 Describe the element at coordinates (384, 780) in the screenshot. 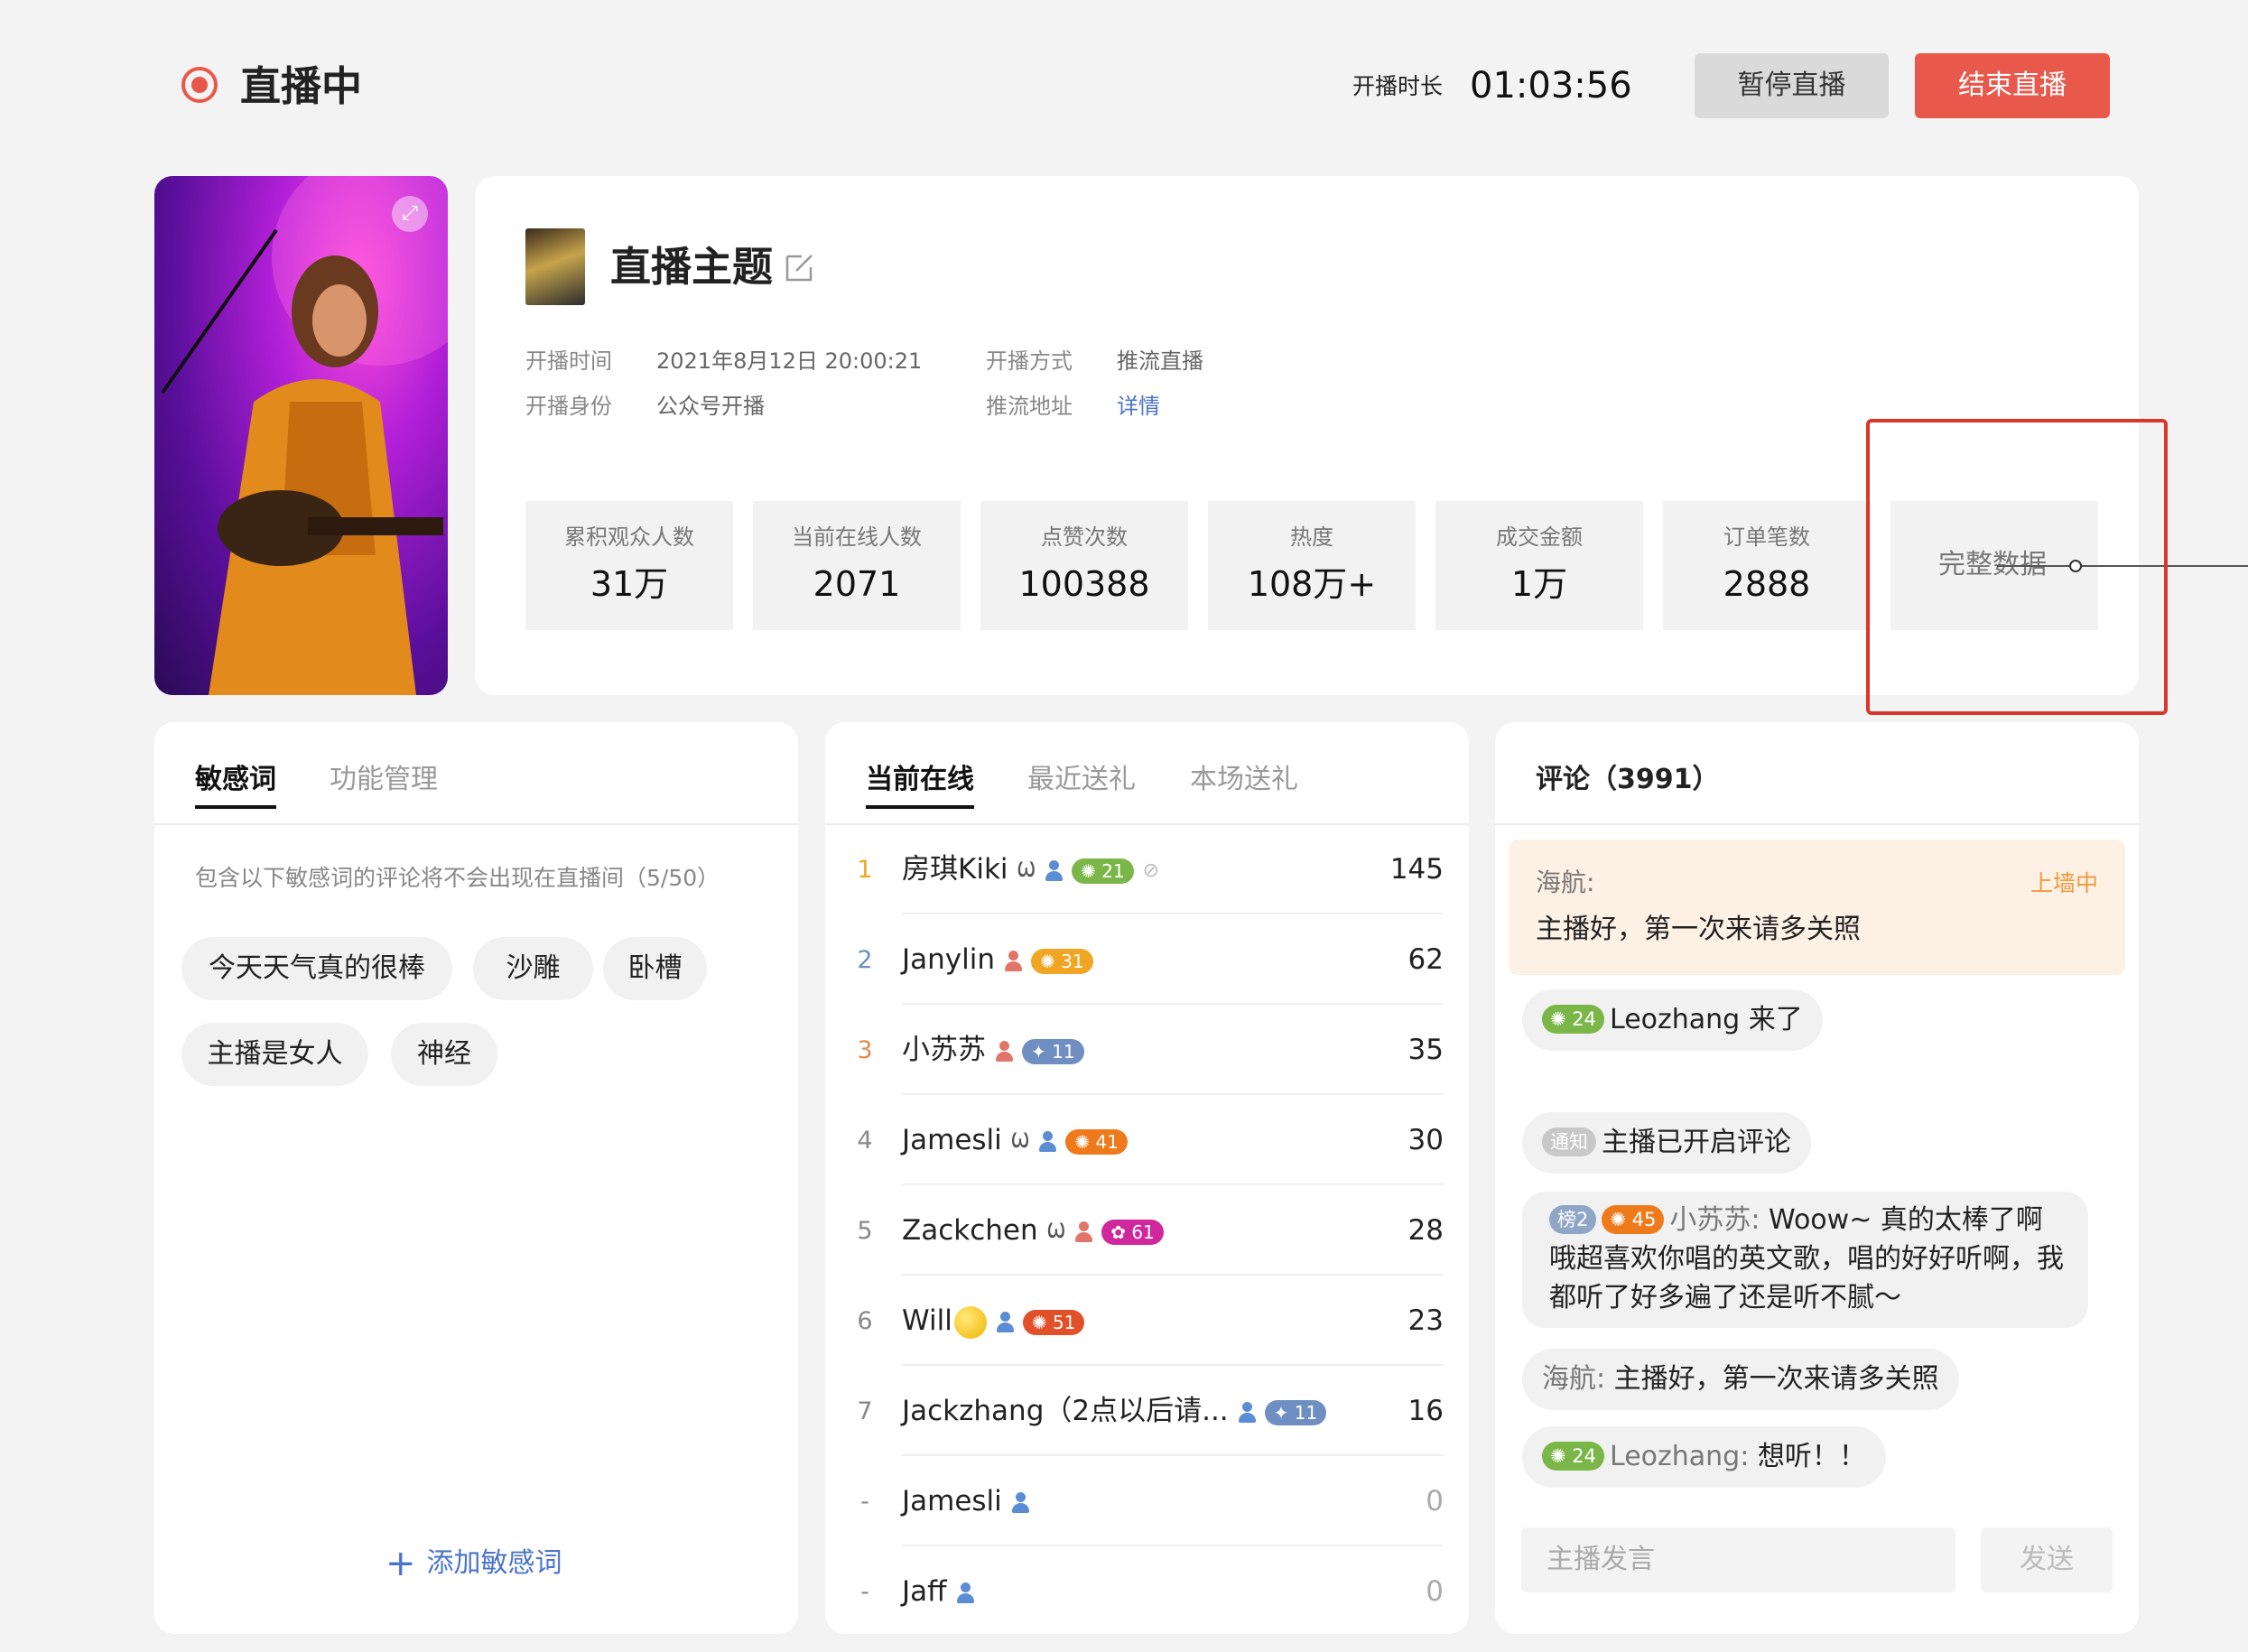

I see `tab-feature-management: 功能管理` at that location.